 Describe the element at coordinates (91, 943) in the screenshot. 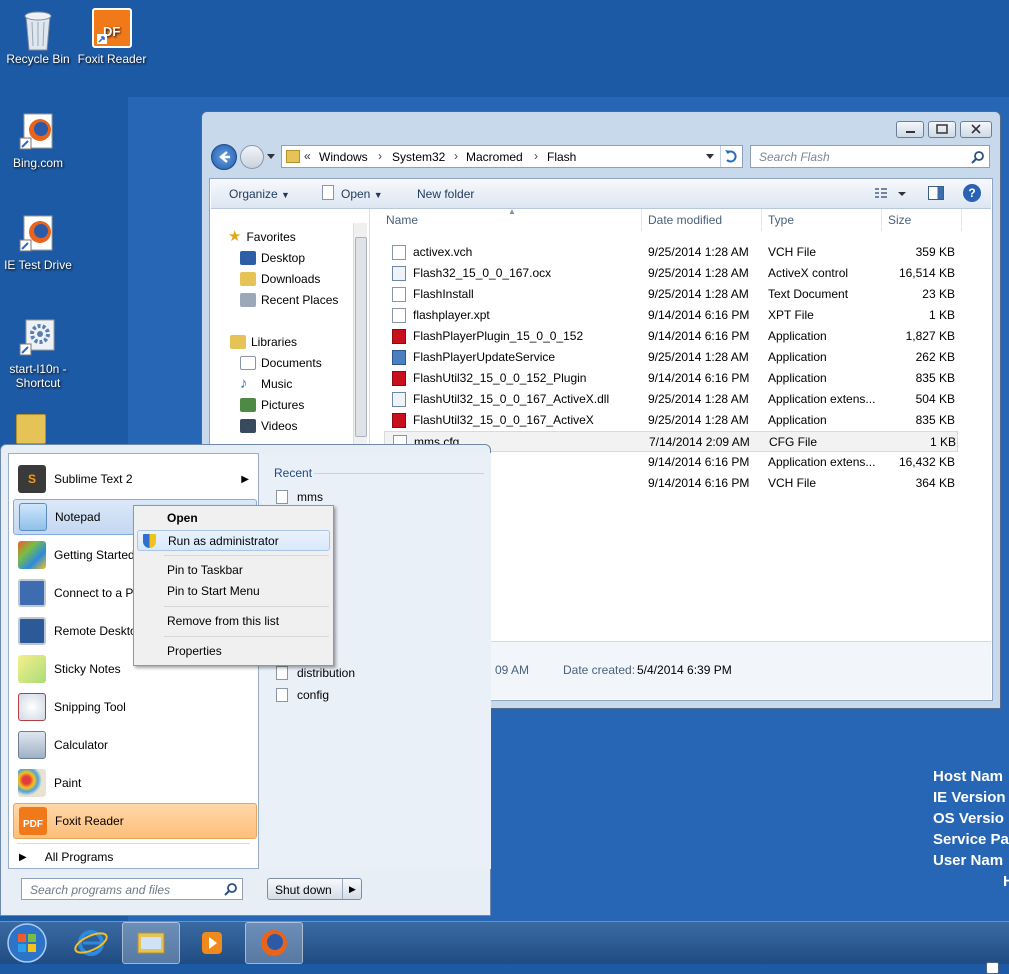

I see `taskbar-internet-explorer` at that location.